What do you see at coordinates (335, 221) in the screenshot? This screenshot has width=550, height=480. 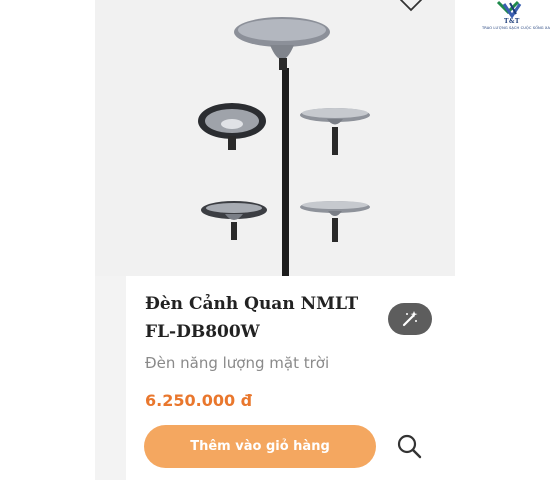 I see `lamp-head-right-lower` at bounding box center [335, 221].